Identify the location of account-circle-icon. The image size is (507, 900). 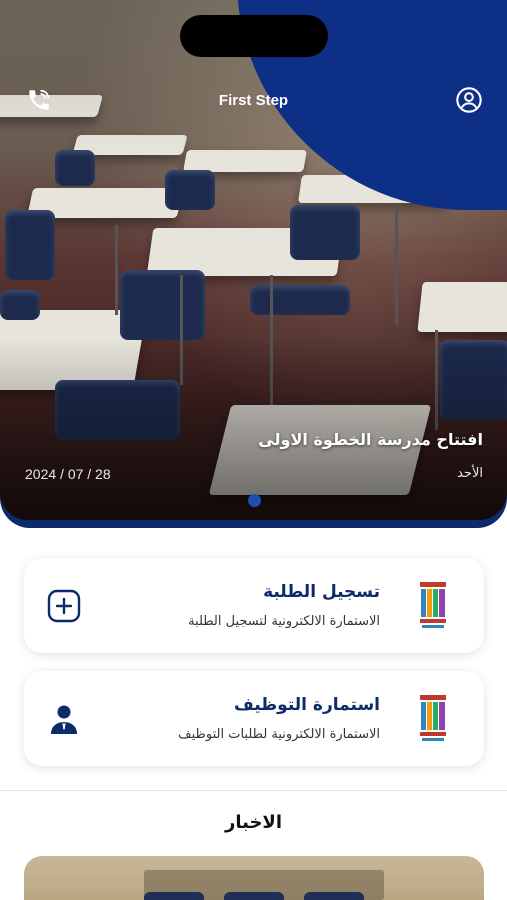
(469, 100).